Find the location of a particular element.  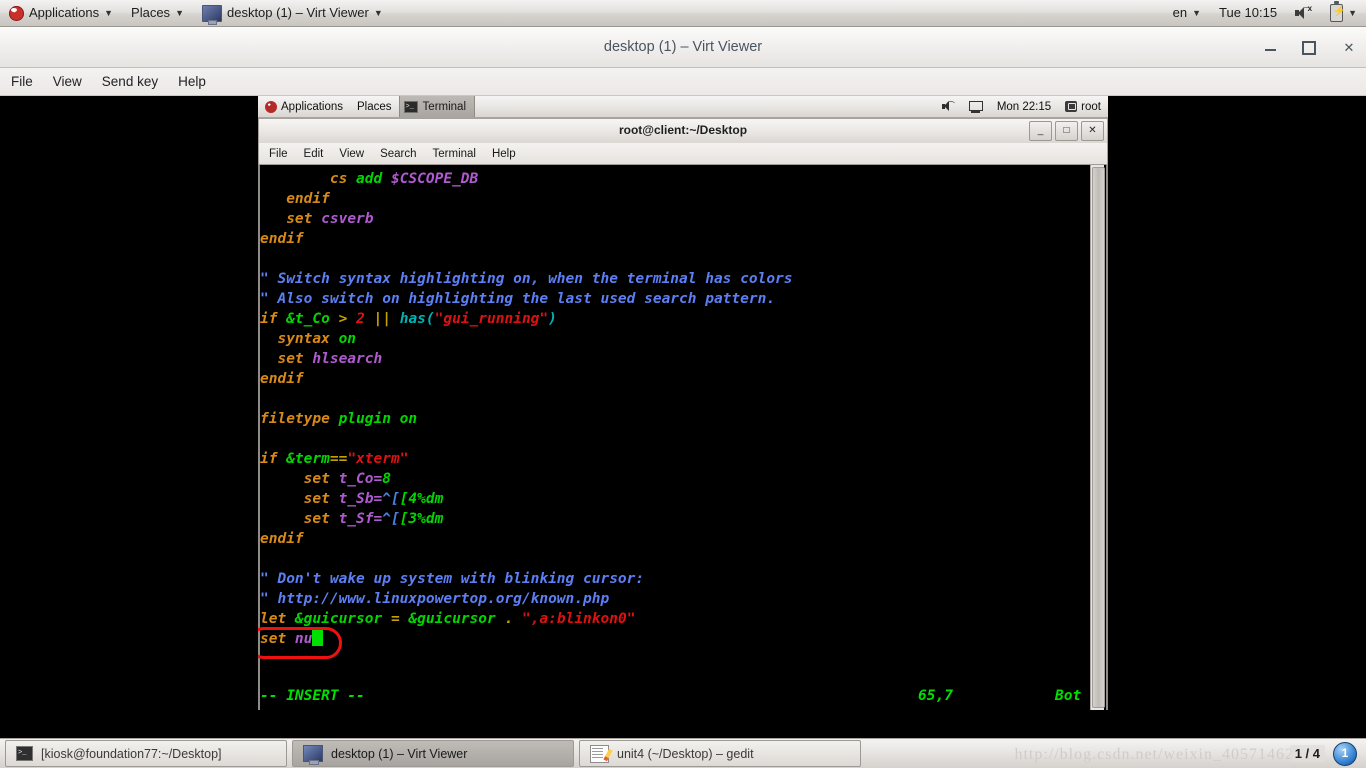

terminal-close-button: ✕ is located at coordinates (1092, 131).